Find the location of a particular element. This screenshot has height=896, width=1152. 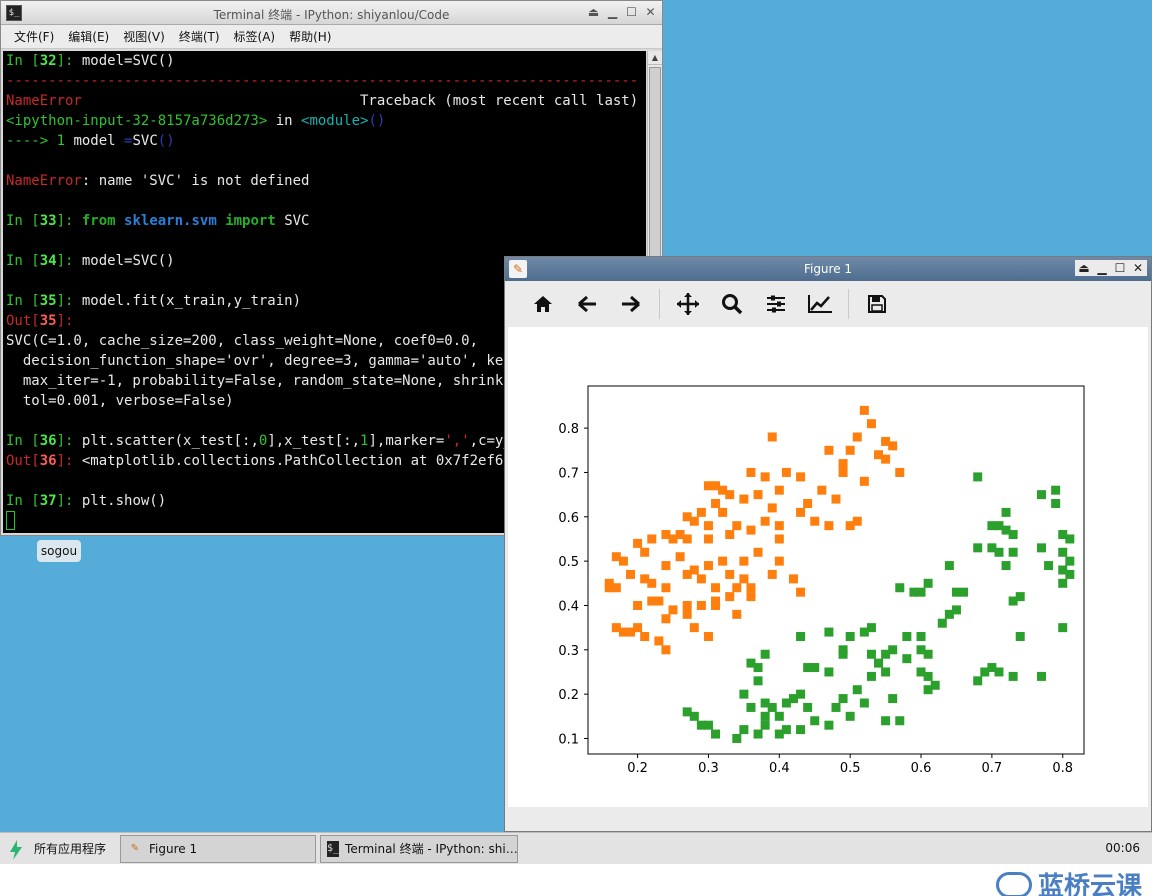

text-cursor is located at coordinates (10, 520).